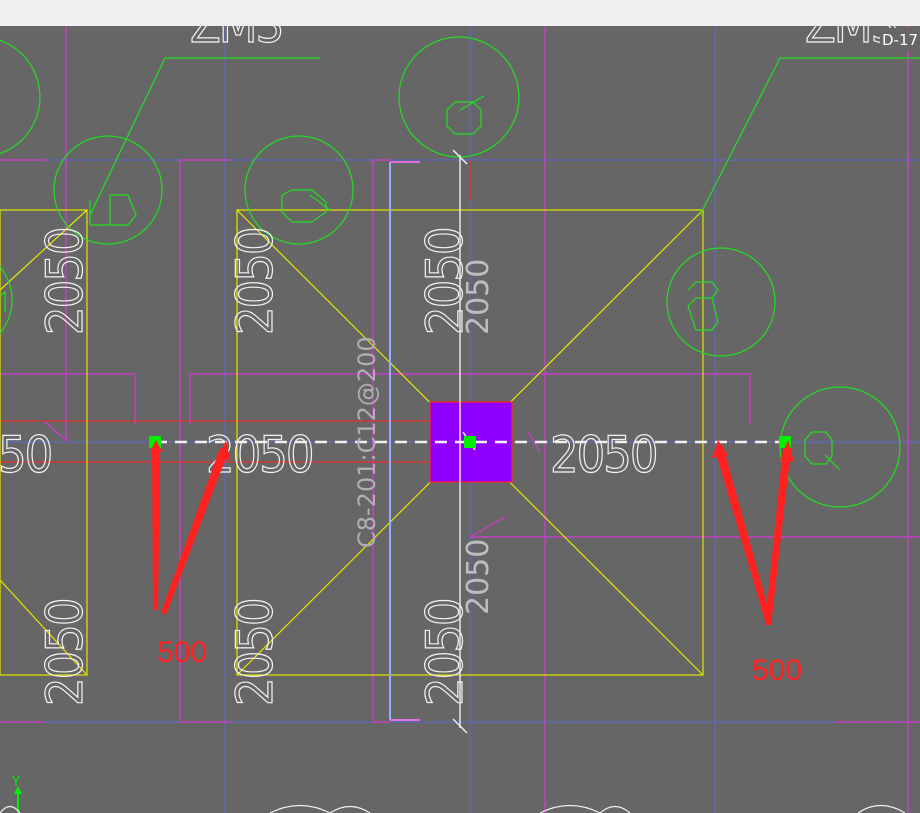 Image resolution: width=920 pixels, height=813 pixels. I want to click on dim-label-center-bottom-gray: 2050, so click(478, 577).